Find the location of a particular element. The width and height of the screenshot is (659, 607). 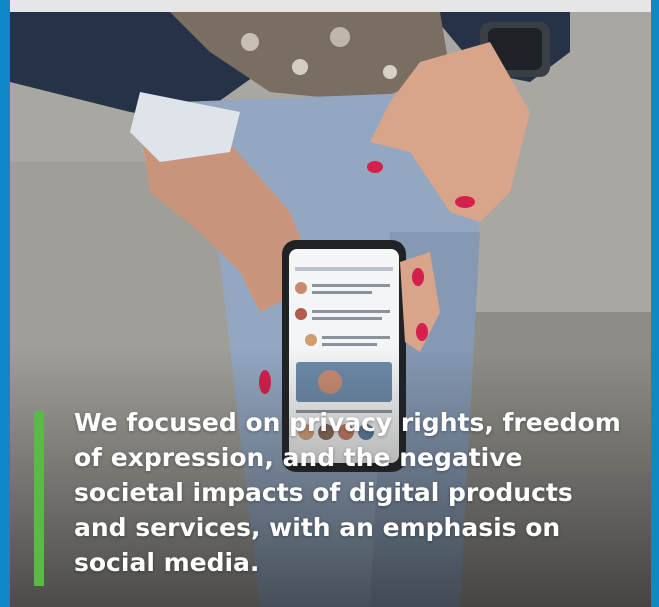

right-border is located at coordinates (655, 303).